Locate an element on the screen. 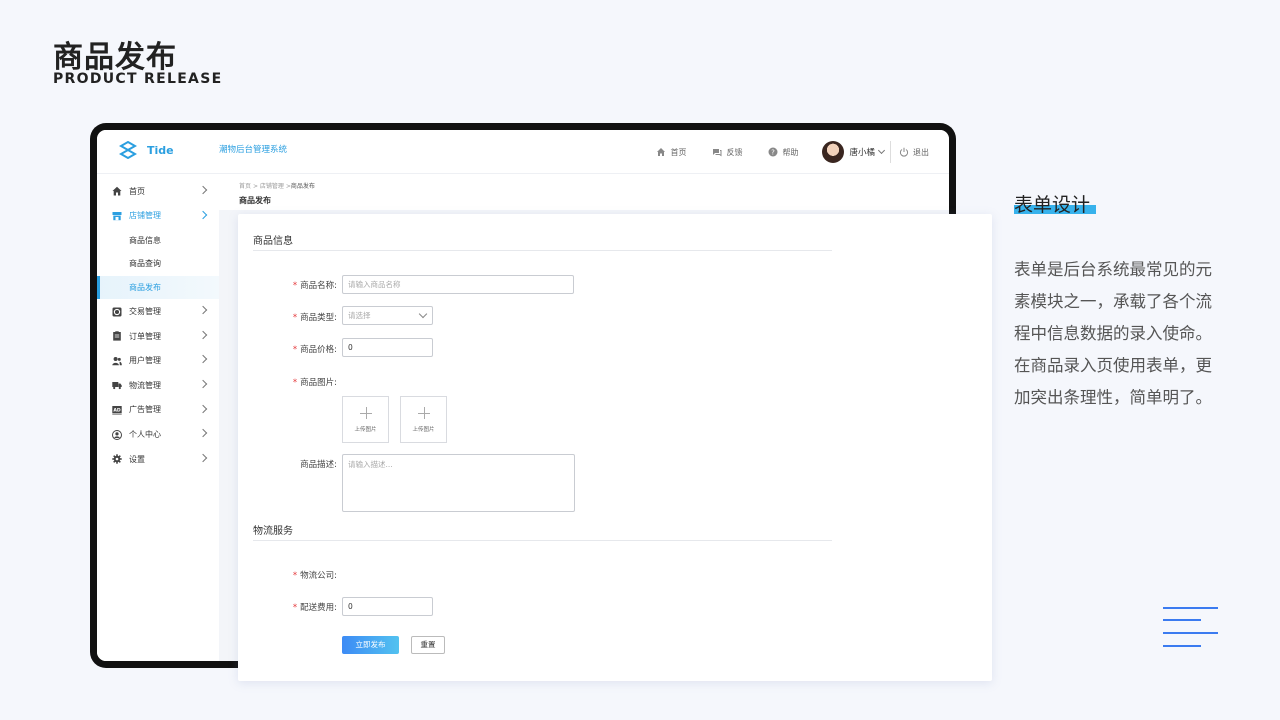 The height and width of the screenshot is (720, 1280). users-icon is located at coordinates (117, 361).